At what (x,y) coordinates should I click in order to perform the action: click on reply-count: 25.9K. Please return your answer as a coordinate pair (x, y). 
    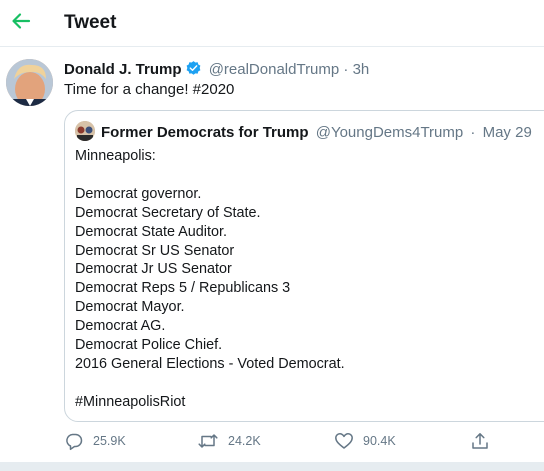
    Looking at the image, I should click on (109, 441).